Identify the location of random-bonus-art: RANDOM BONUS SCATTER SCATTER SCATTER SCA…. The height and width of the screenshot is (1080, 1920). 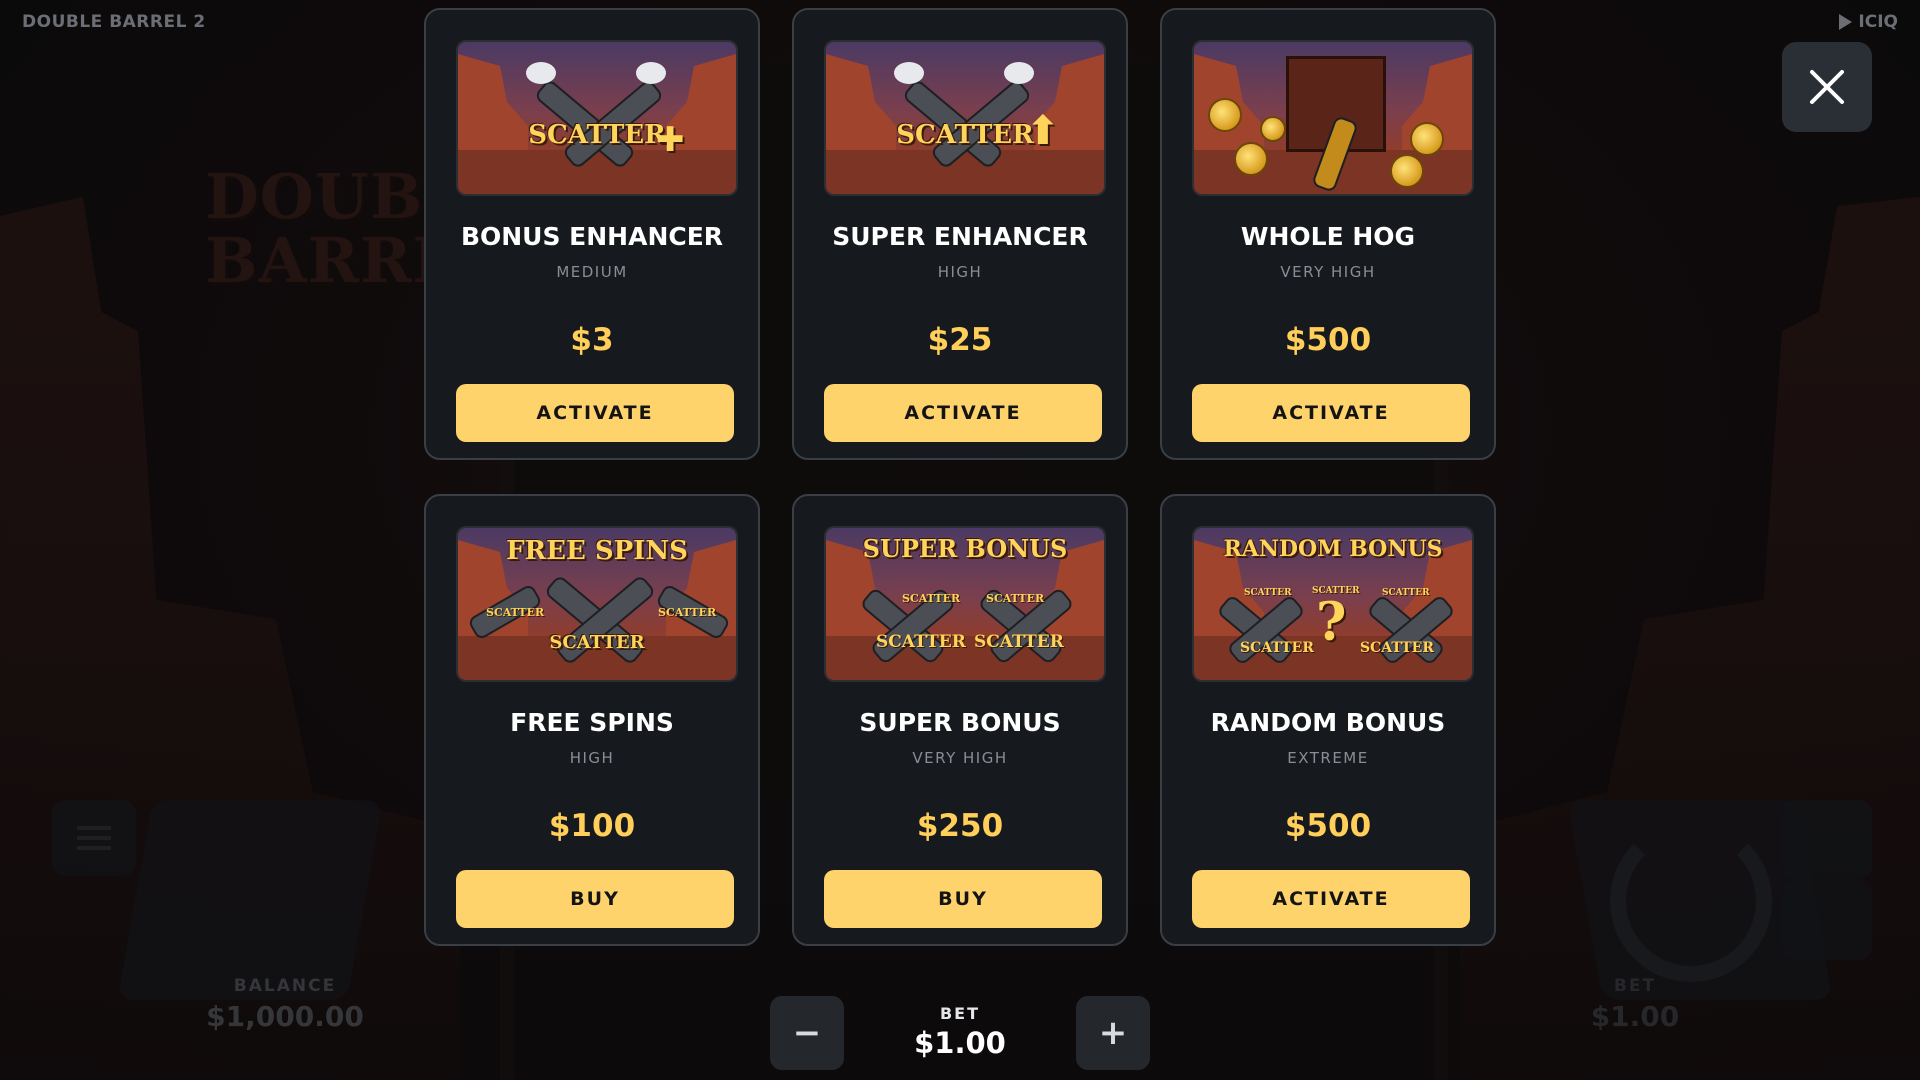
(1333, 604).